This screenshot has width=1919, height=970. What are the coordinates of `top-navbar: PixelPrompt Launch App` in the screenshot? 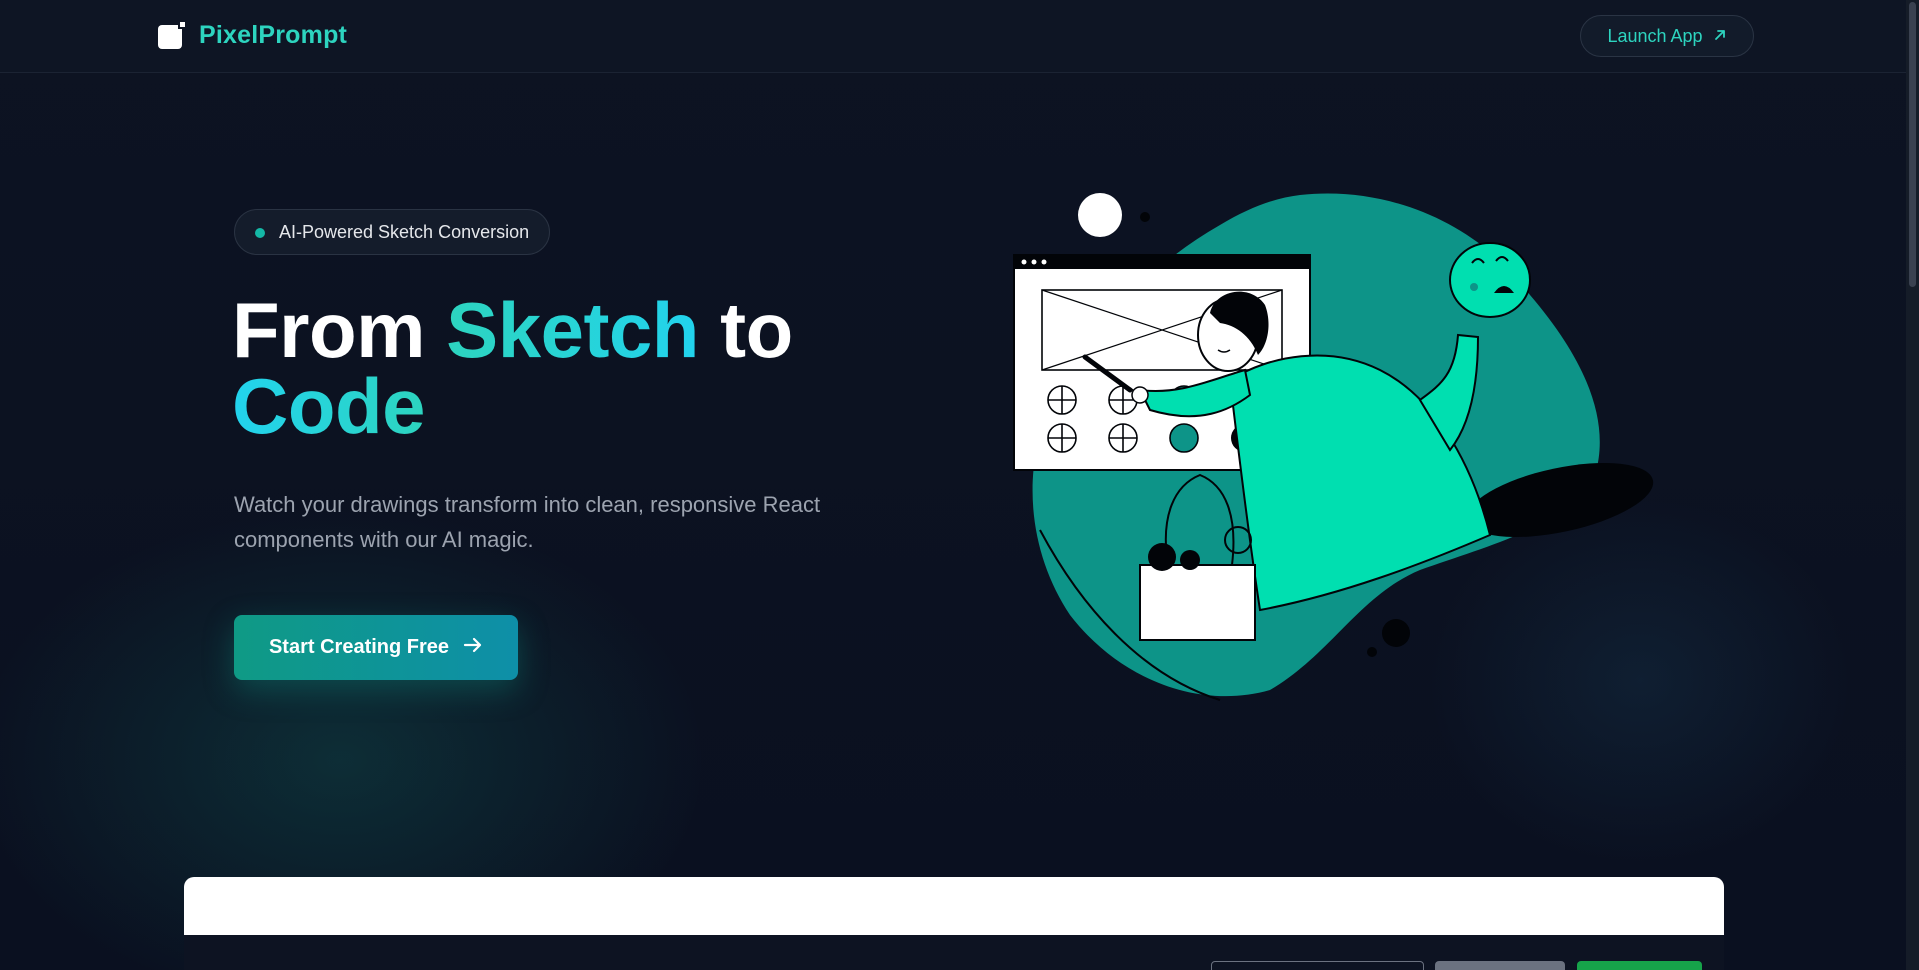 It's located at (953, 36).